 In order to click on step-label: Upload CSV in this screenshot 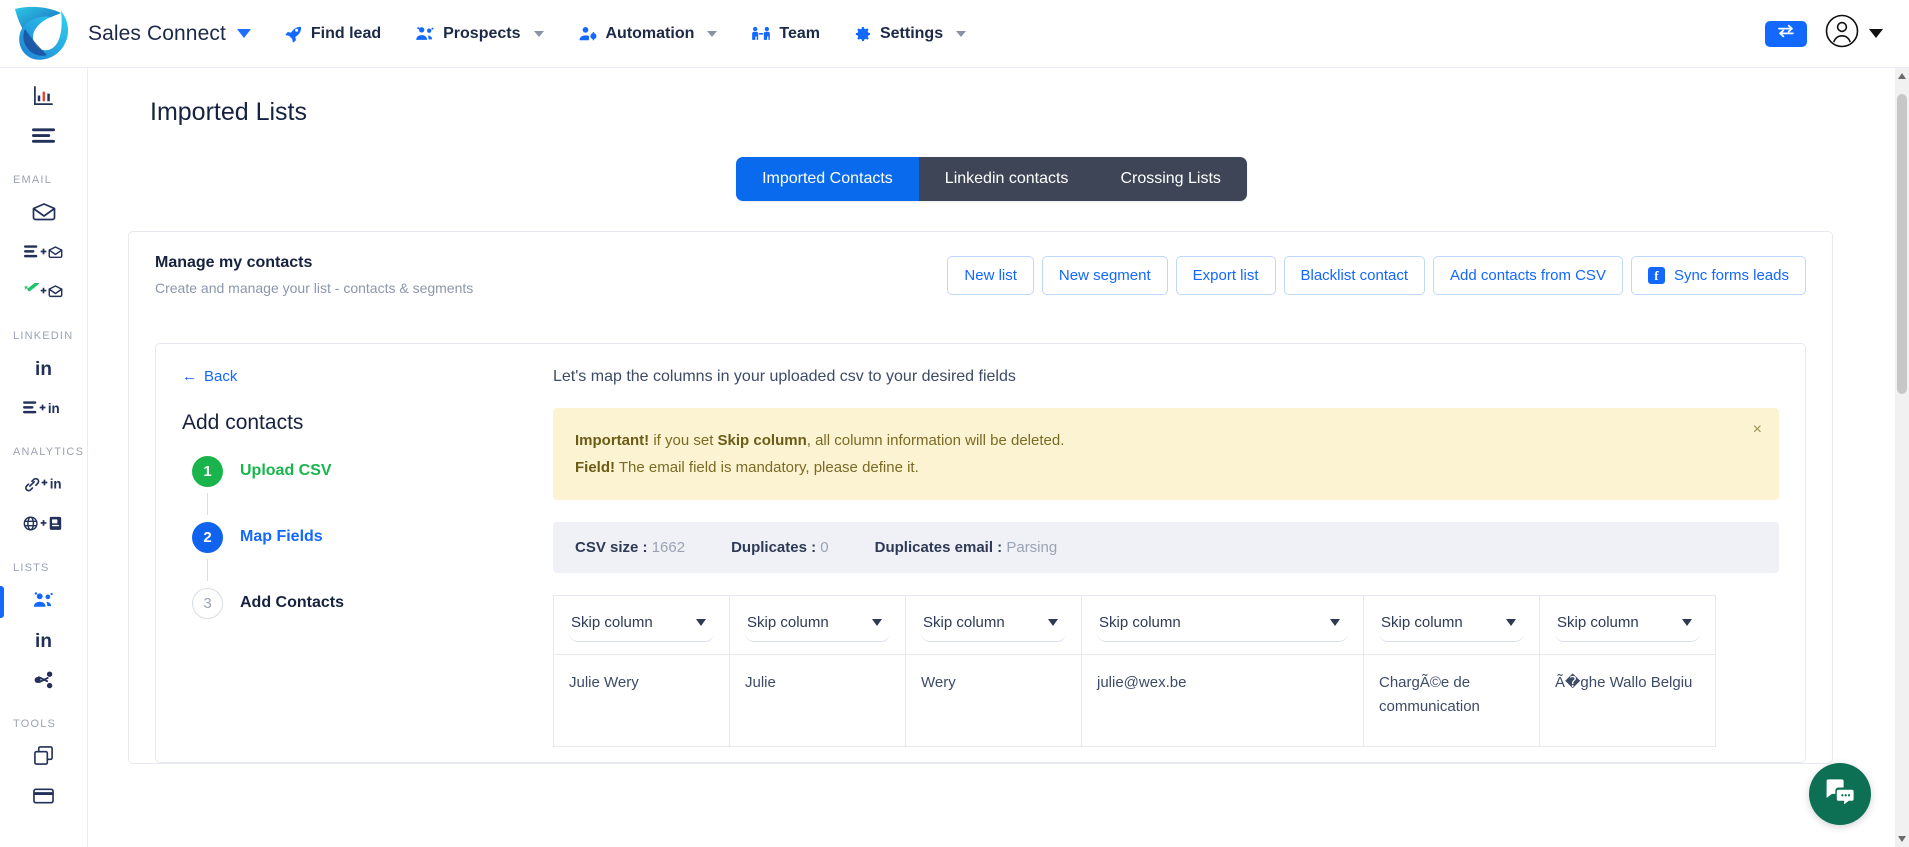, I will do `click(286, 470)`.